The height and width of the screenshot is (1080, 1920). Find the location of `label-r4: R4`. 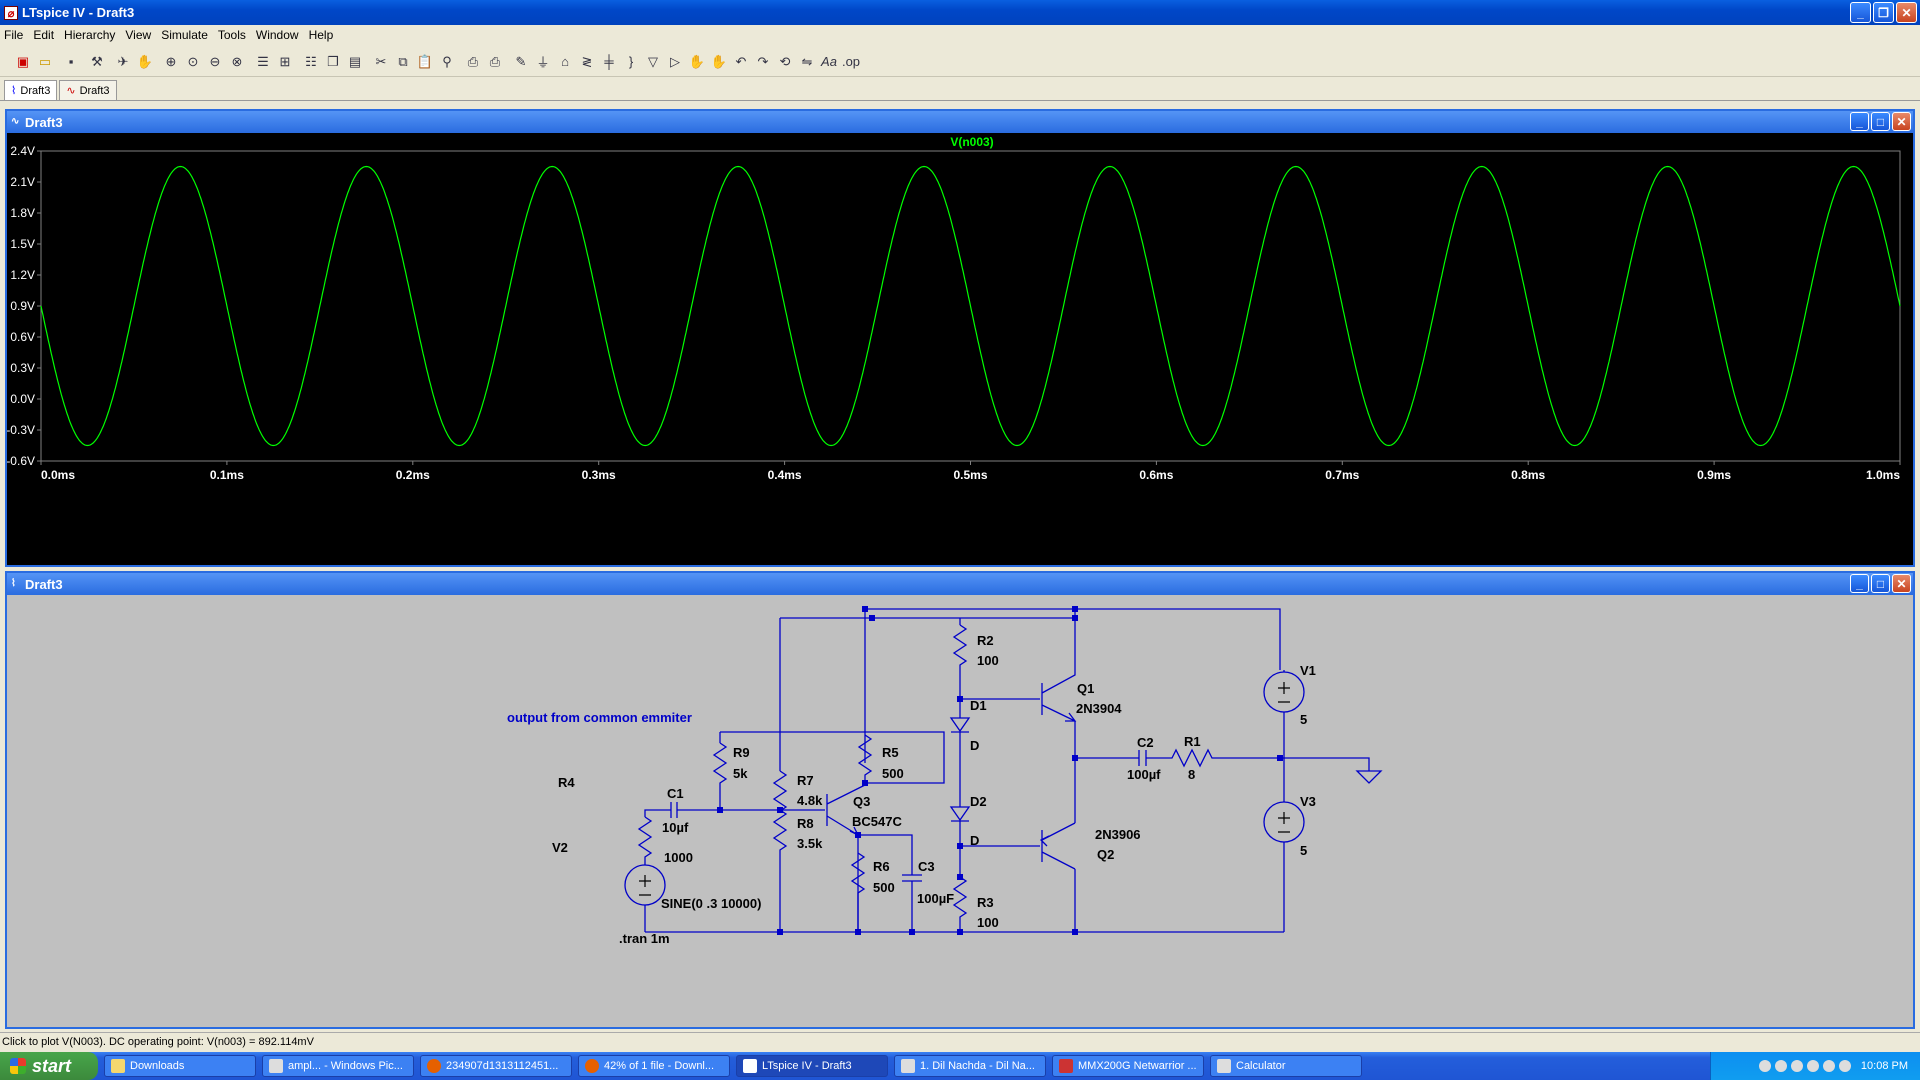

label-r4: R4 is located at coordinates (566, 782).